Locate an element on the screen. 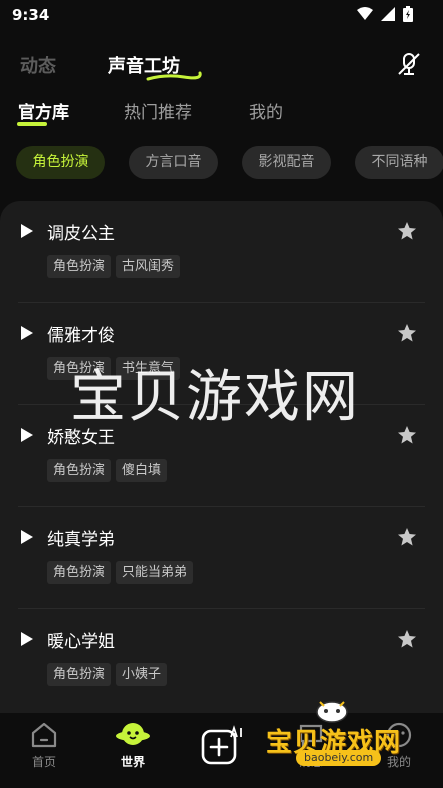 The image size is (443, 788). top-nav: 动态 声音工坊 is located at coordinates (221, 65).